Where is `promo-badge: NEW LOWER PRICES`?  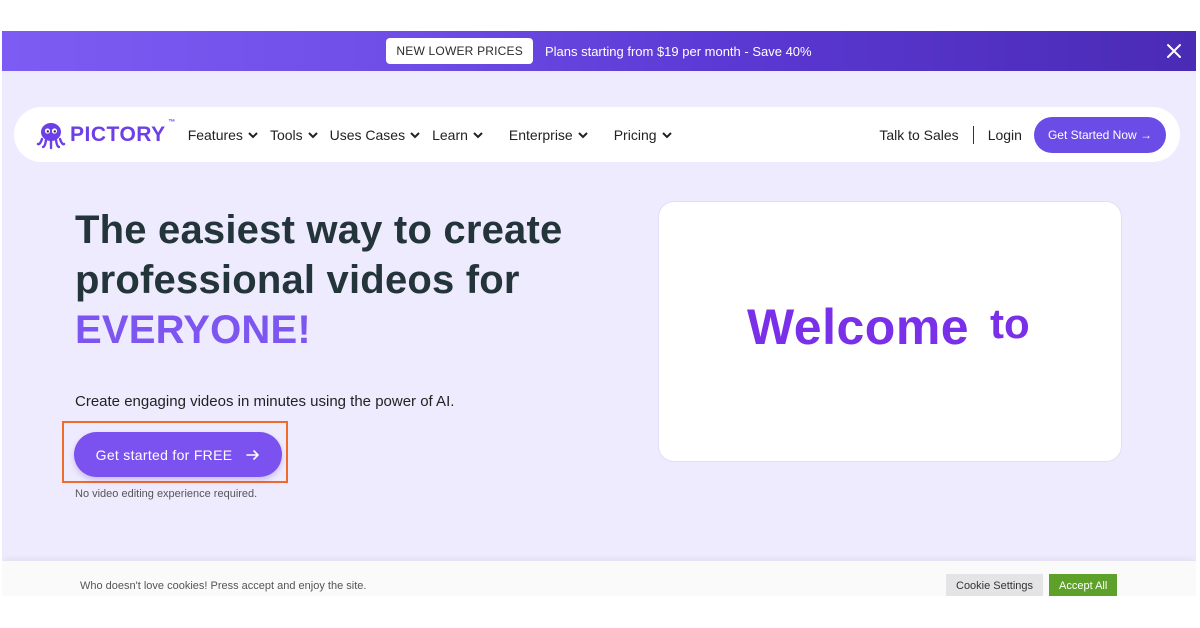
promo-badge: NEW LOWER PRICES is located at coordinates (459, 51).